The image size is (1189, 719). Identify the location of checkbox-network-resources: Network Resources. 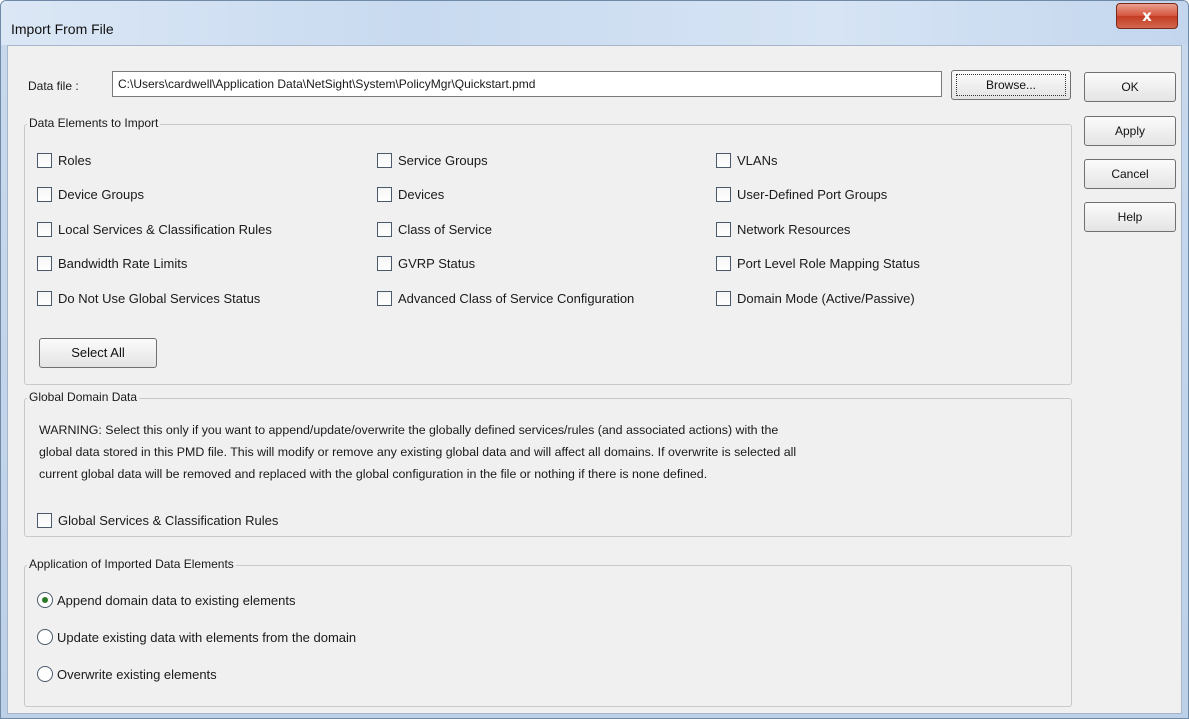
(783, 231).